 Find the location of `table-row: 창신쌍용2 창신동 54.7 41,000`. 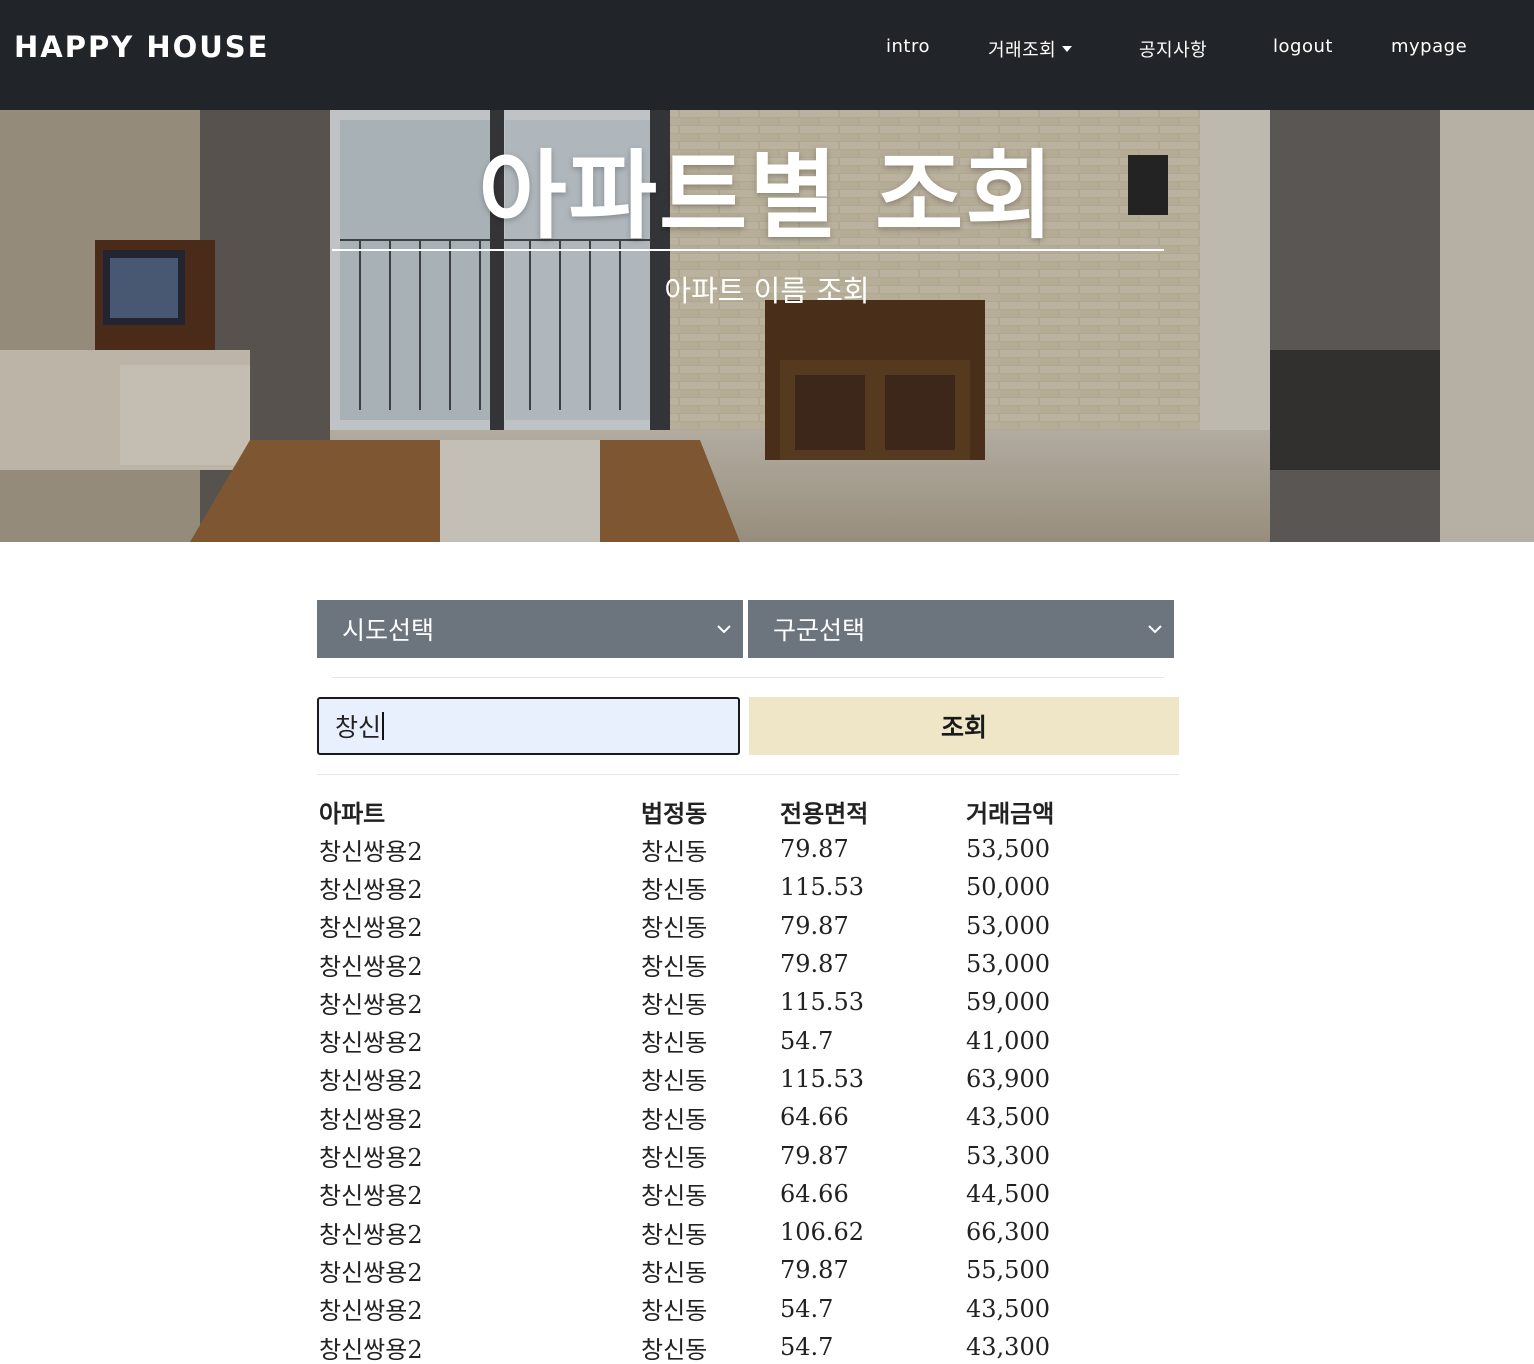

table-row: 창신쌍용2 창신동 54.7 41,000 is located at coordinates (749, 1040).